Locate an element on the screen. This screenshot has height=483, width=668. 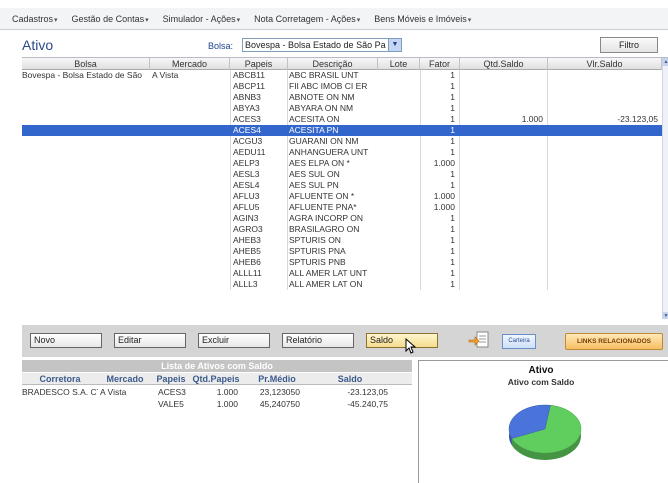
table-row: ABNB3 ABNOTE ON NM 1 is located at coordinates (342, 97).